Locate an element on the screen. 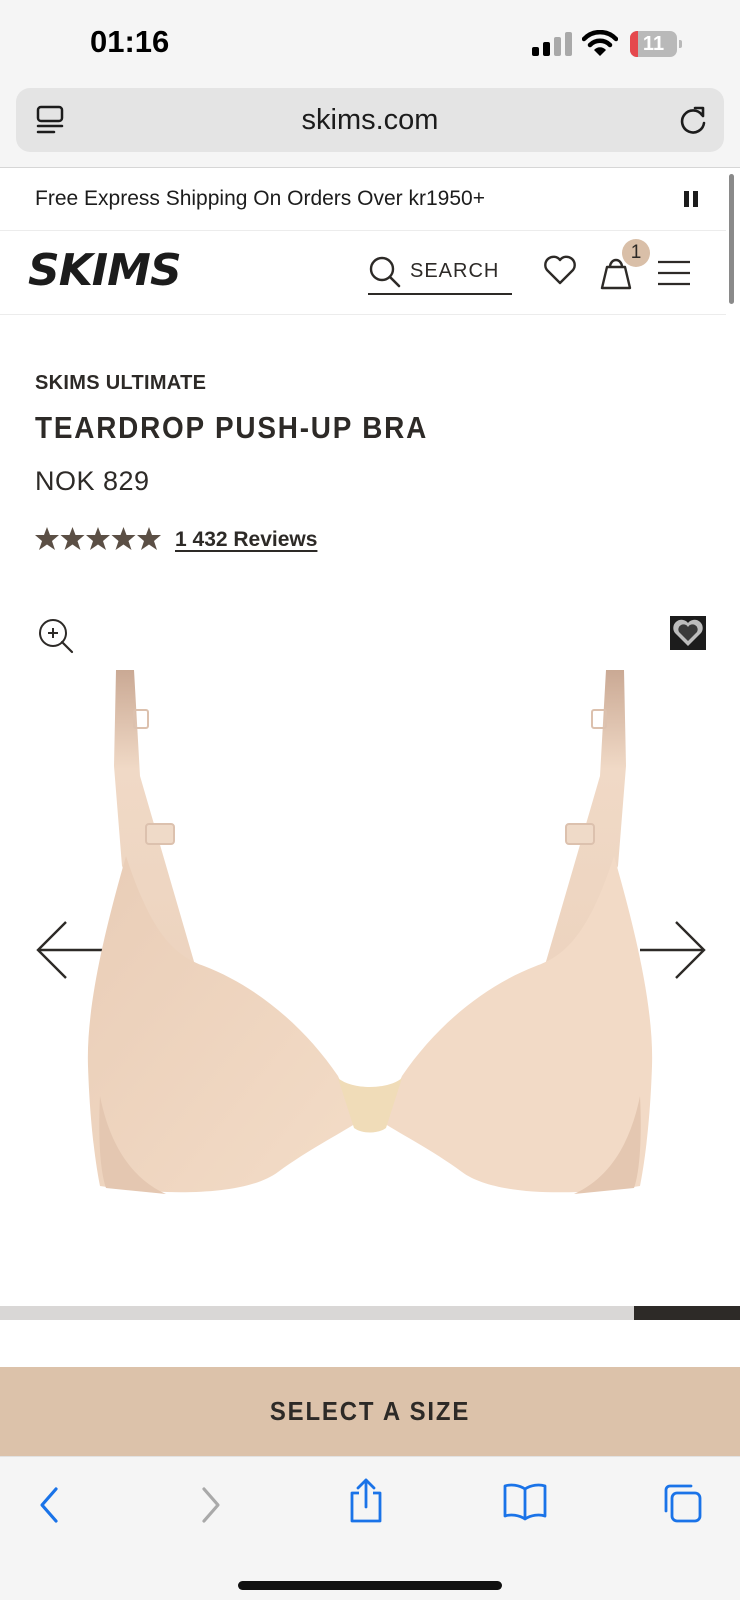 This screenshot has width=740, height=1600. select-size-label: SELECT A SIZE is located at coordinates (370, 1411).